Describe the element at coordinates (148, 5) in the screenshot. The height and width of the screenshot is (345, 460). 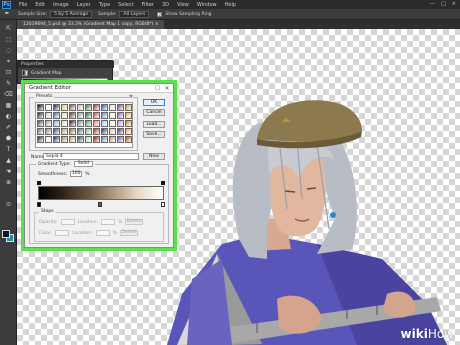
I see `menu-filter: Filter` at that location.